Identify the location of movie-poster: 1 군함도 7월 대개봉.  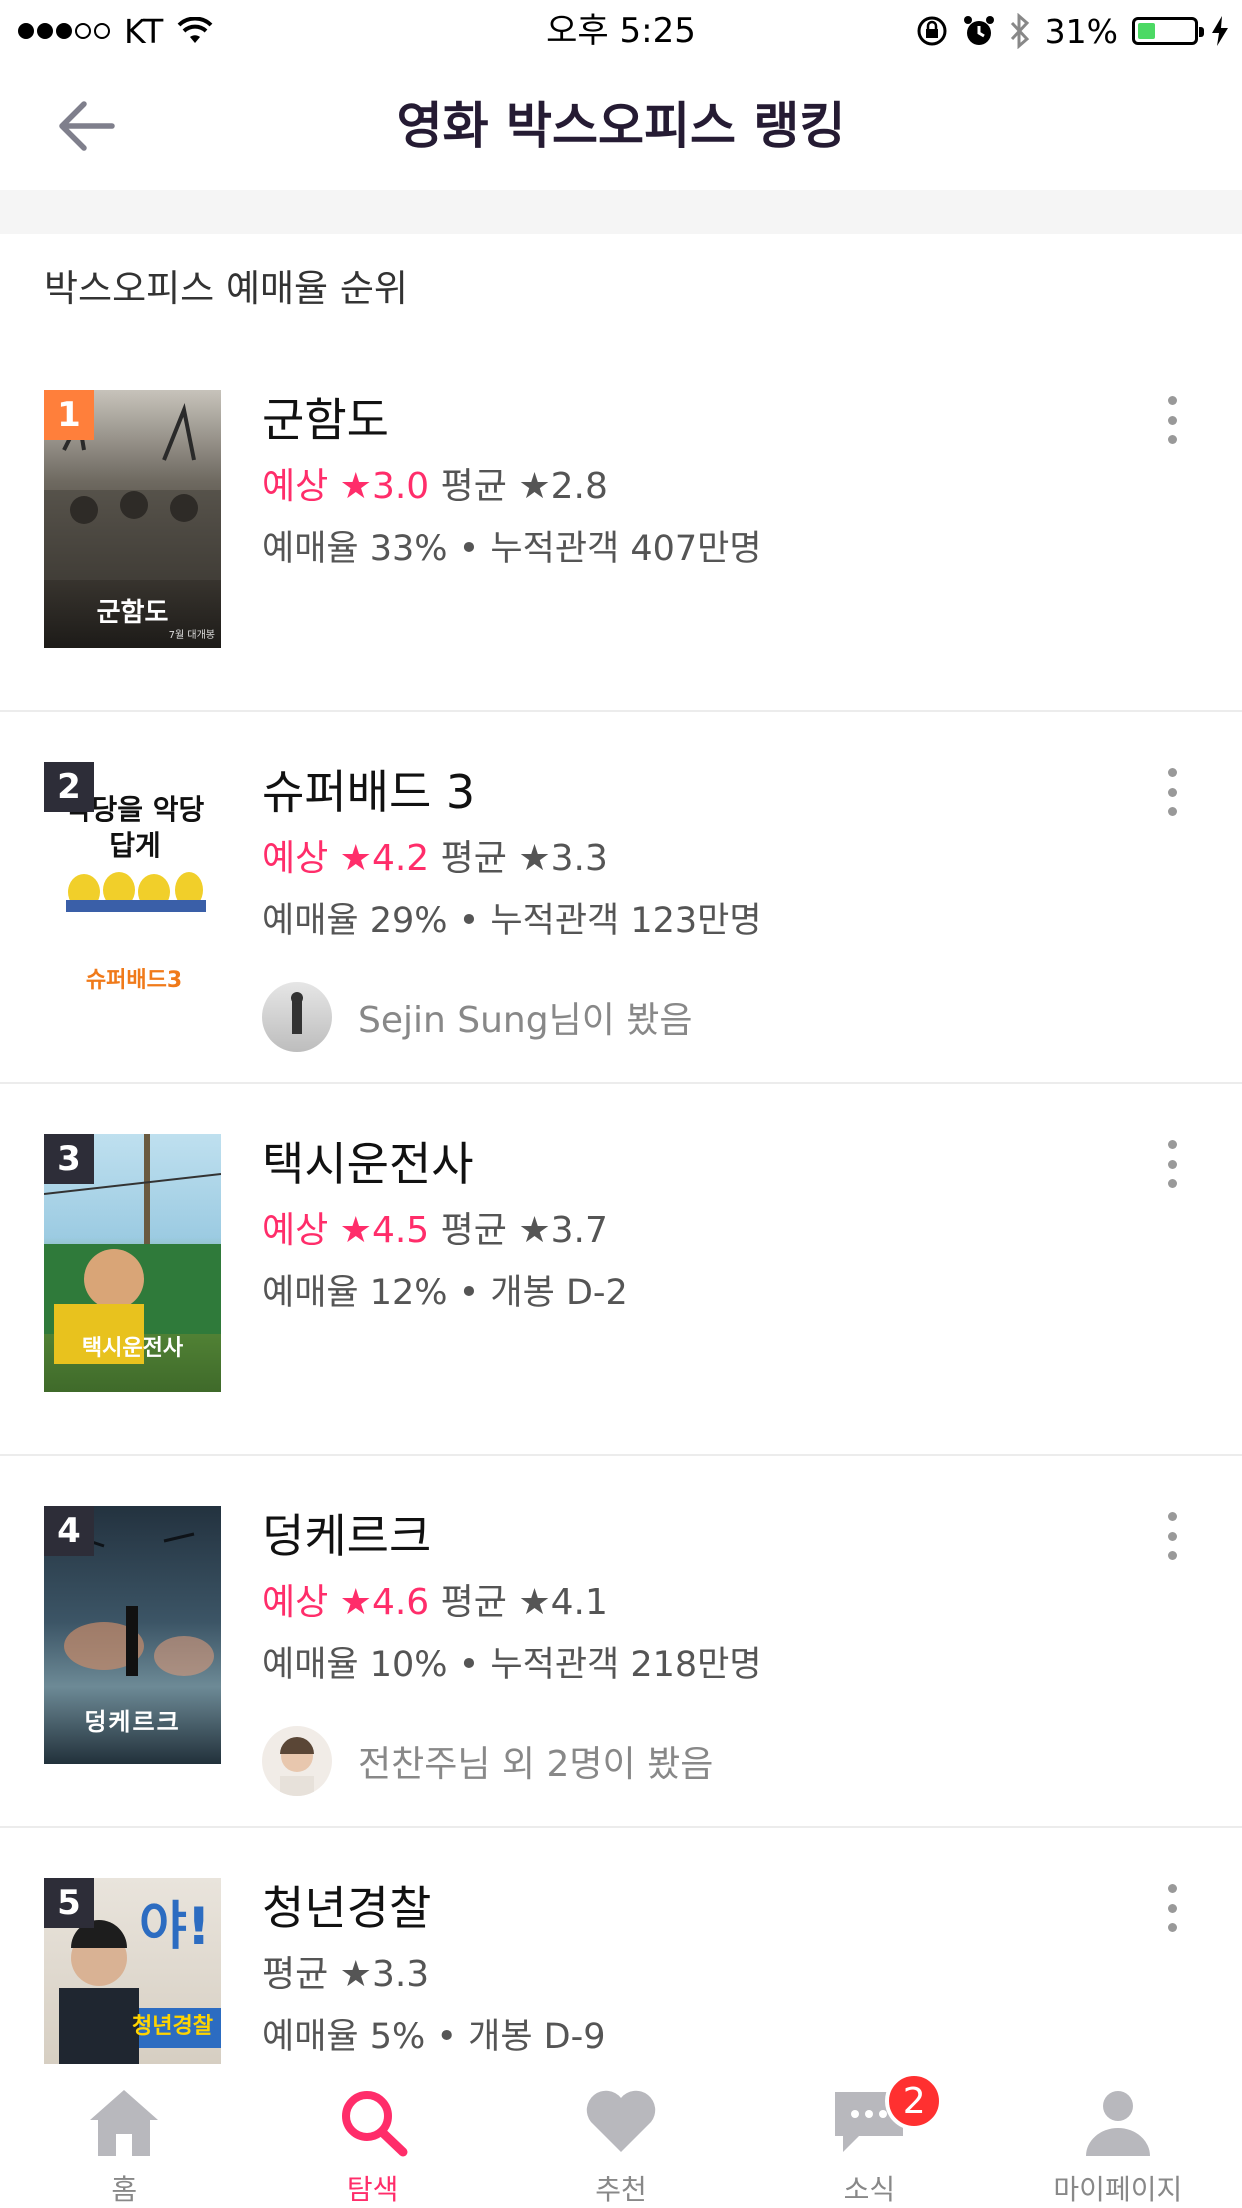
(132, 519).